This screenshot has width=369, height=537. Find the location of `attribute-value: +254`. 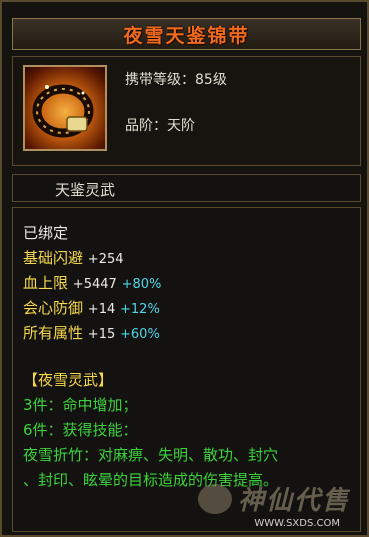

attribute-value: +254 is located at coordinates (105, 259).